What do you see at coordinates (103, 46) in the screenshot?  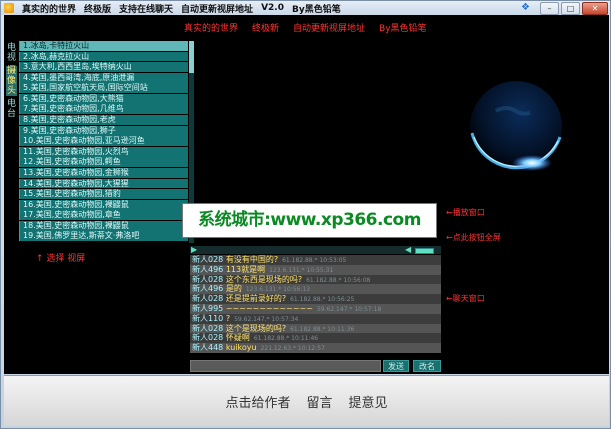 I see `channel-item: 1.冰岛,卡特拉火山` at bounding box center [103, 46].